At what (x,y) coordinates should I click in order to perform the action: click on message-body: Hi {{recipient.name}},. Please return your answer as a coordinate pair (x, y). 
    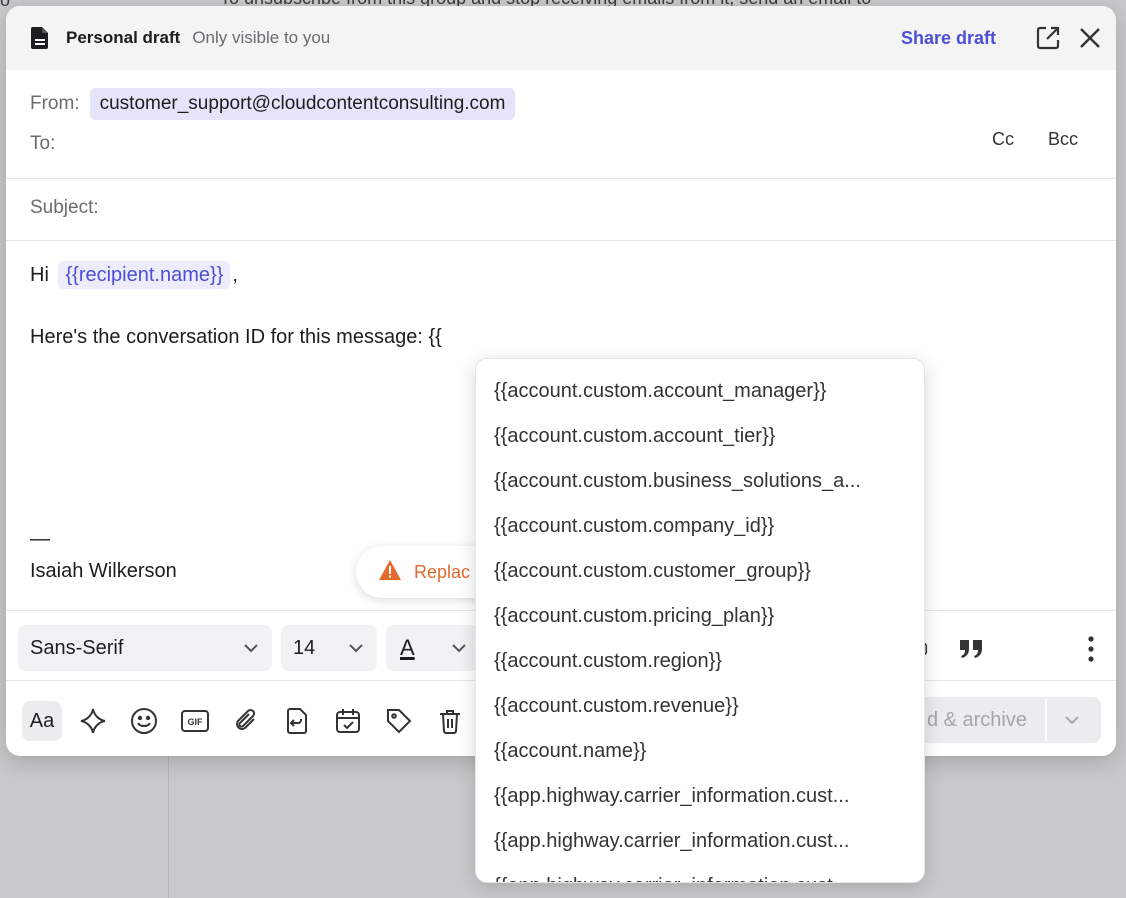
    Looking at the image, I should click on (134, 275).